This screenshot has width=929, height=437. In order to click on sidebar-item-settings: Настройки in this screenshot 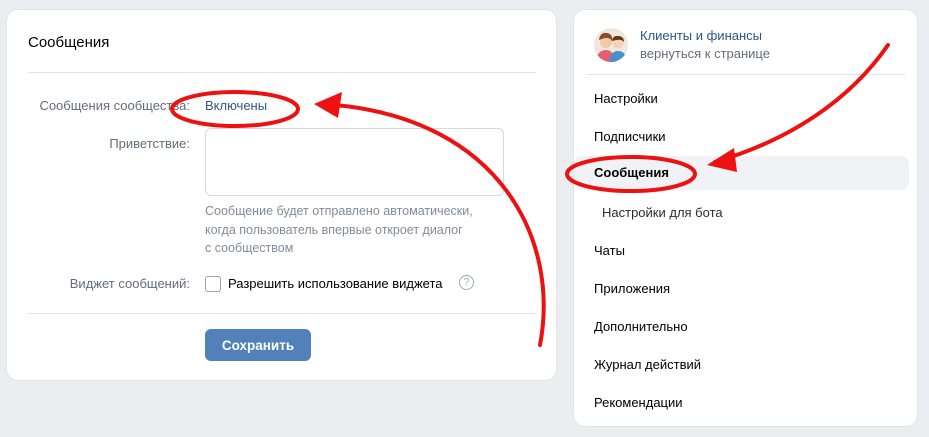, I will do `click(741, 99)`.